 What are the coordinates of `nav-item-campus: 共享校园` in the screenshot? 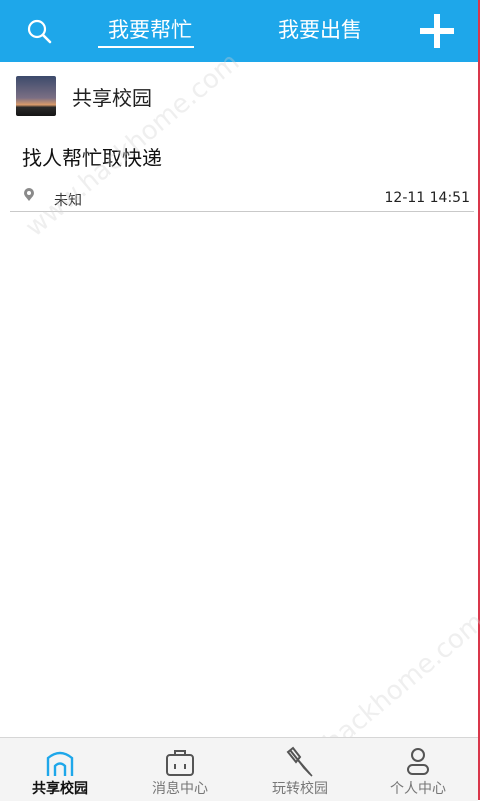 It's located at (60, 769).